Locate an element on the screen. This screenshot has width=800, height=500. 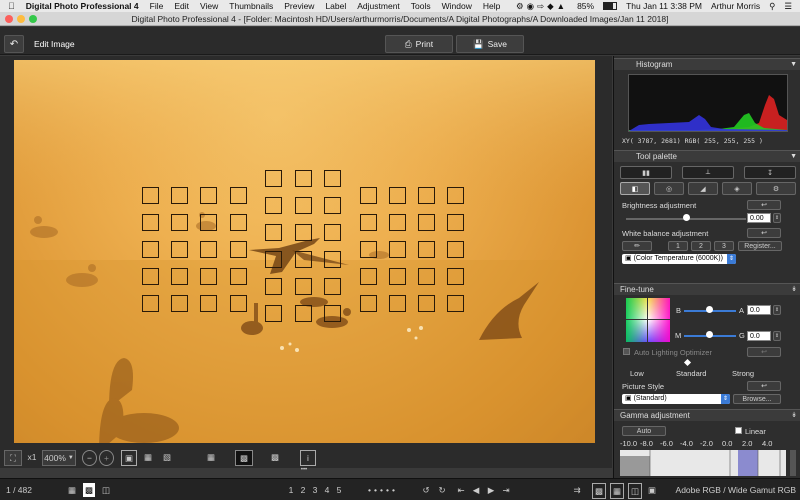
m-g-slider-knob is located at coordinates (709, 334).